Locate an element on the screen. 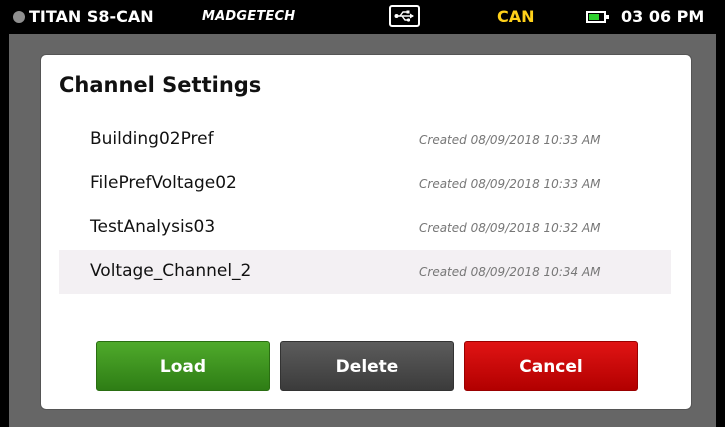  clock: 03 06 PM is located at coordinates (663, 16).